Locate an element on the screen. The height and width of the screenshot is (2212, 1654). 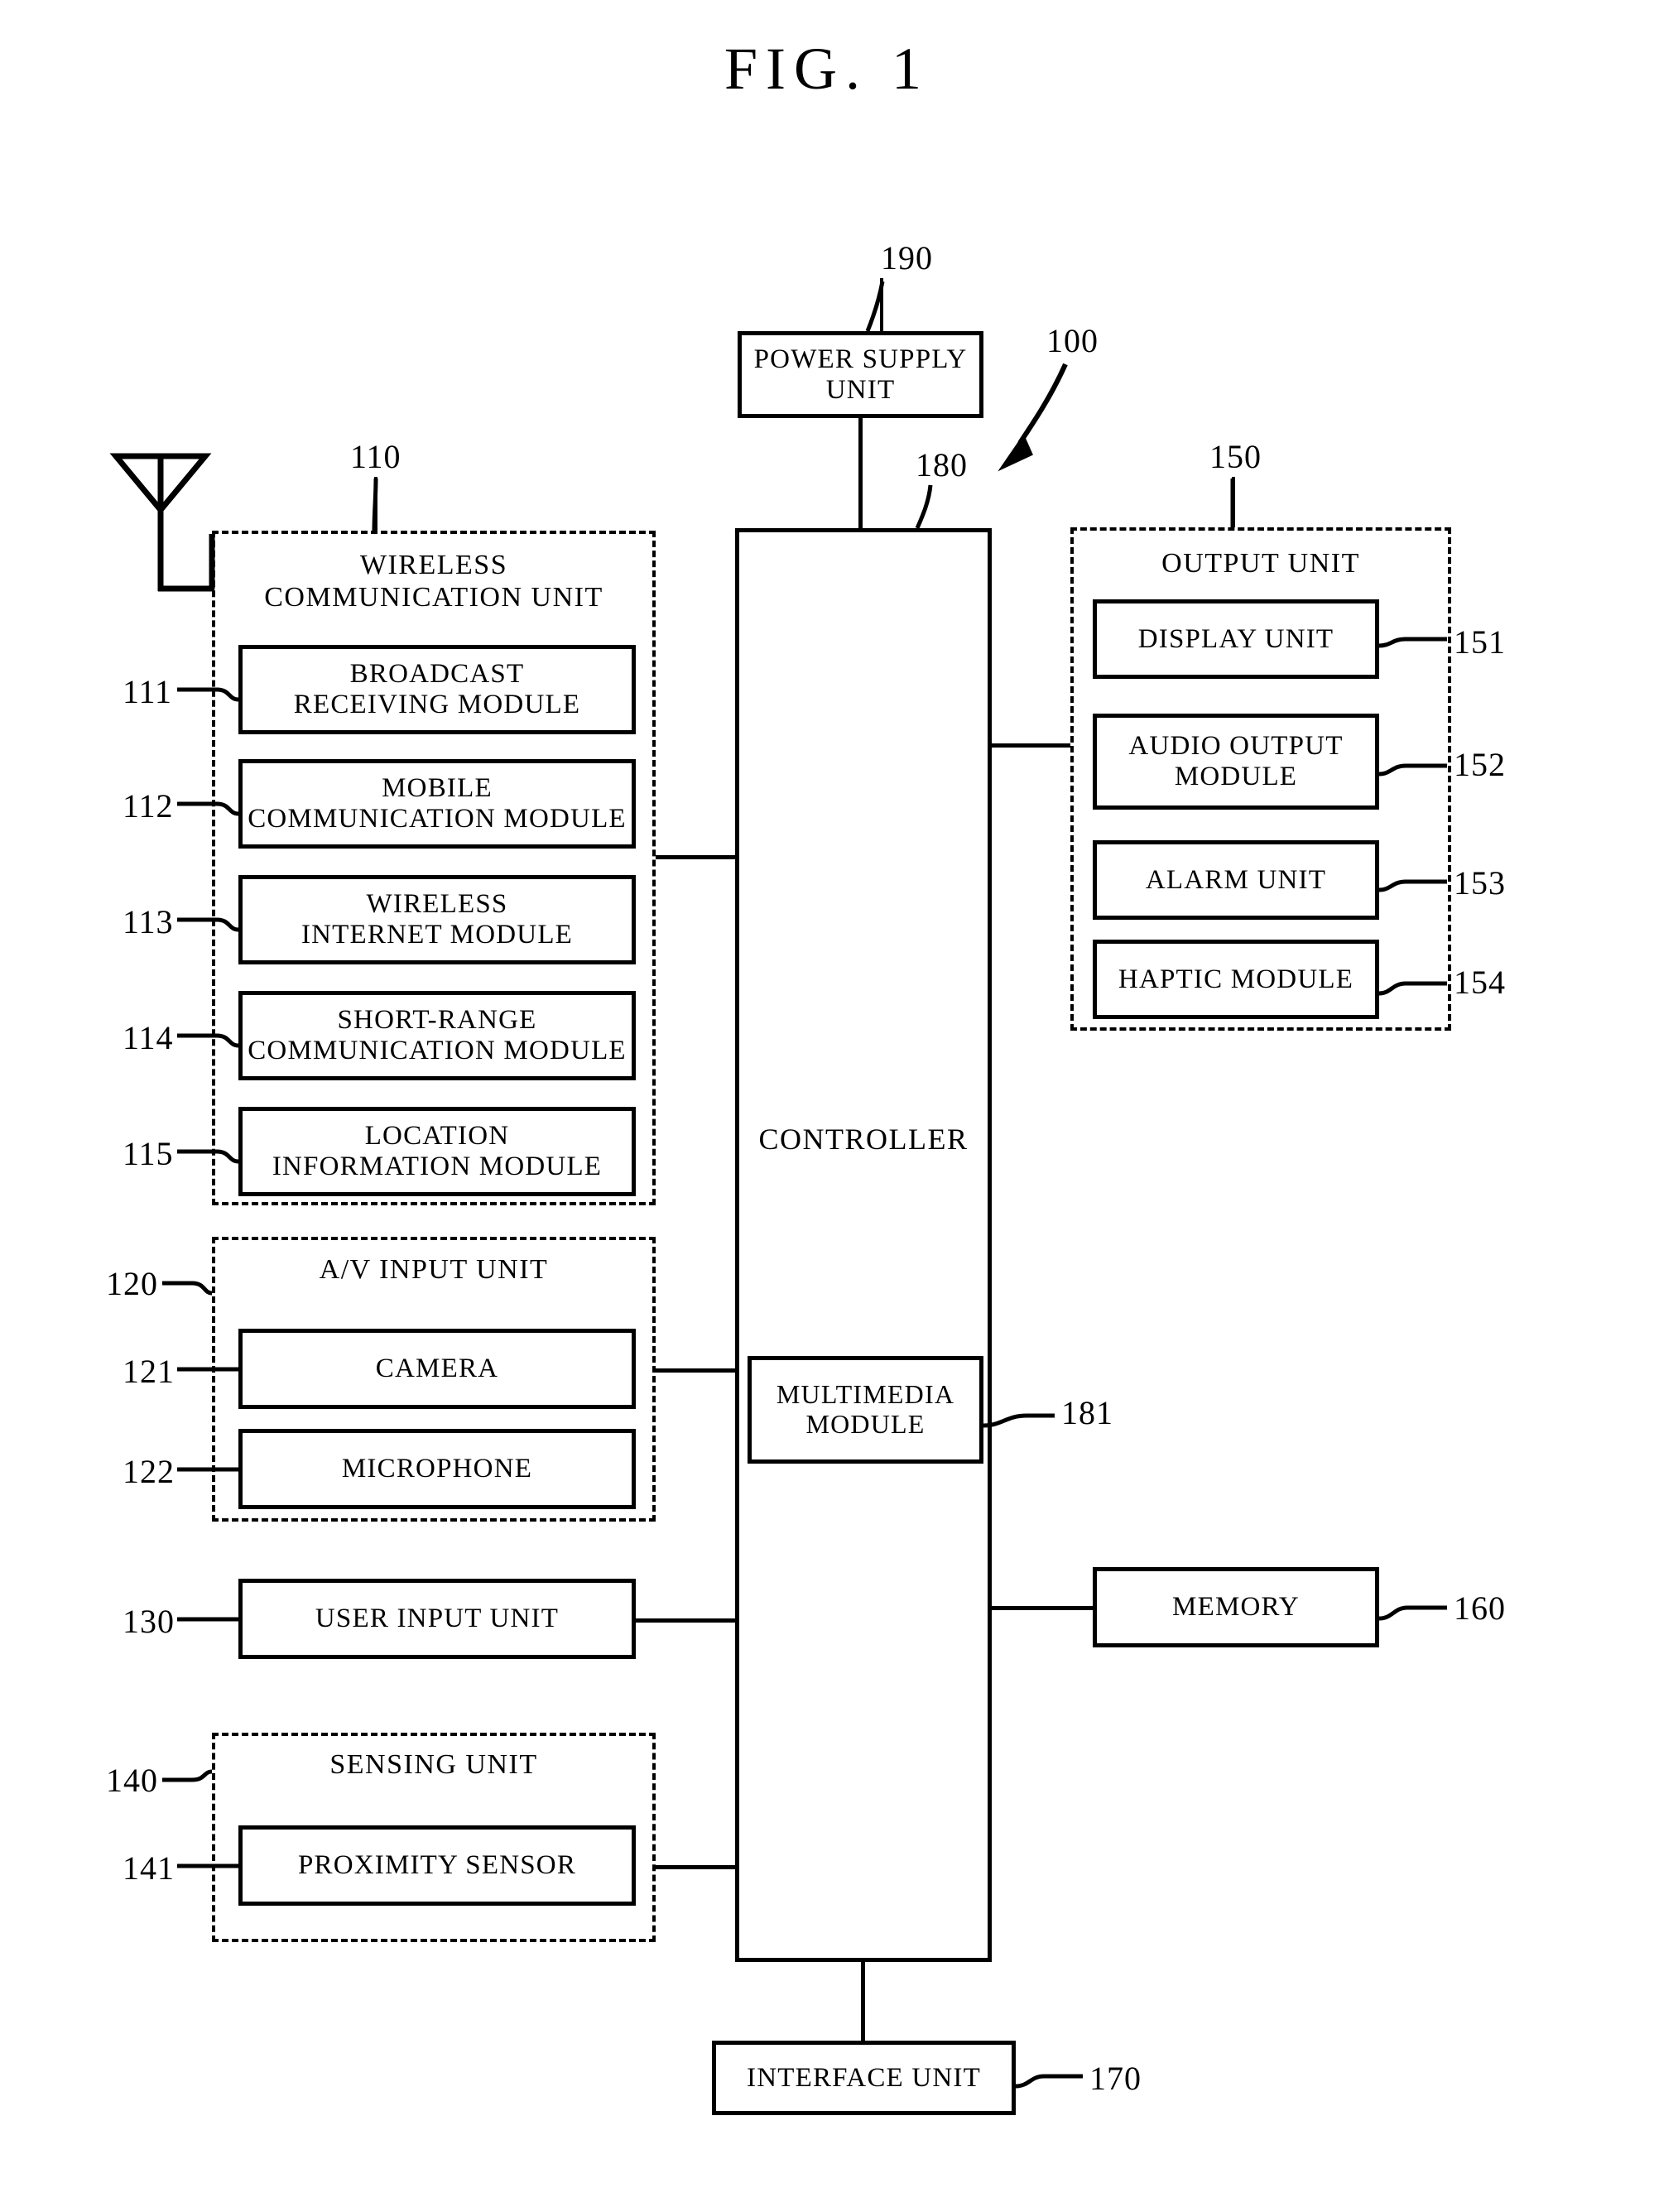
audio-output-module-label-line2: MODULE is located at coordinates (1236, 776).